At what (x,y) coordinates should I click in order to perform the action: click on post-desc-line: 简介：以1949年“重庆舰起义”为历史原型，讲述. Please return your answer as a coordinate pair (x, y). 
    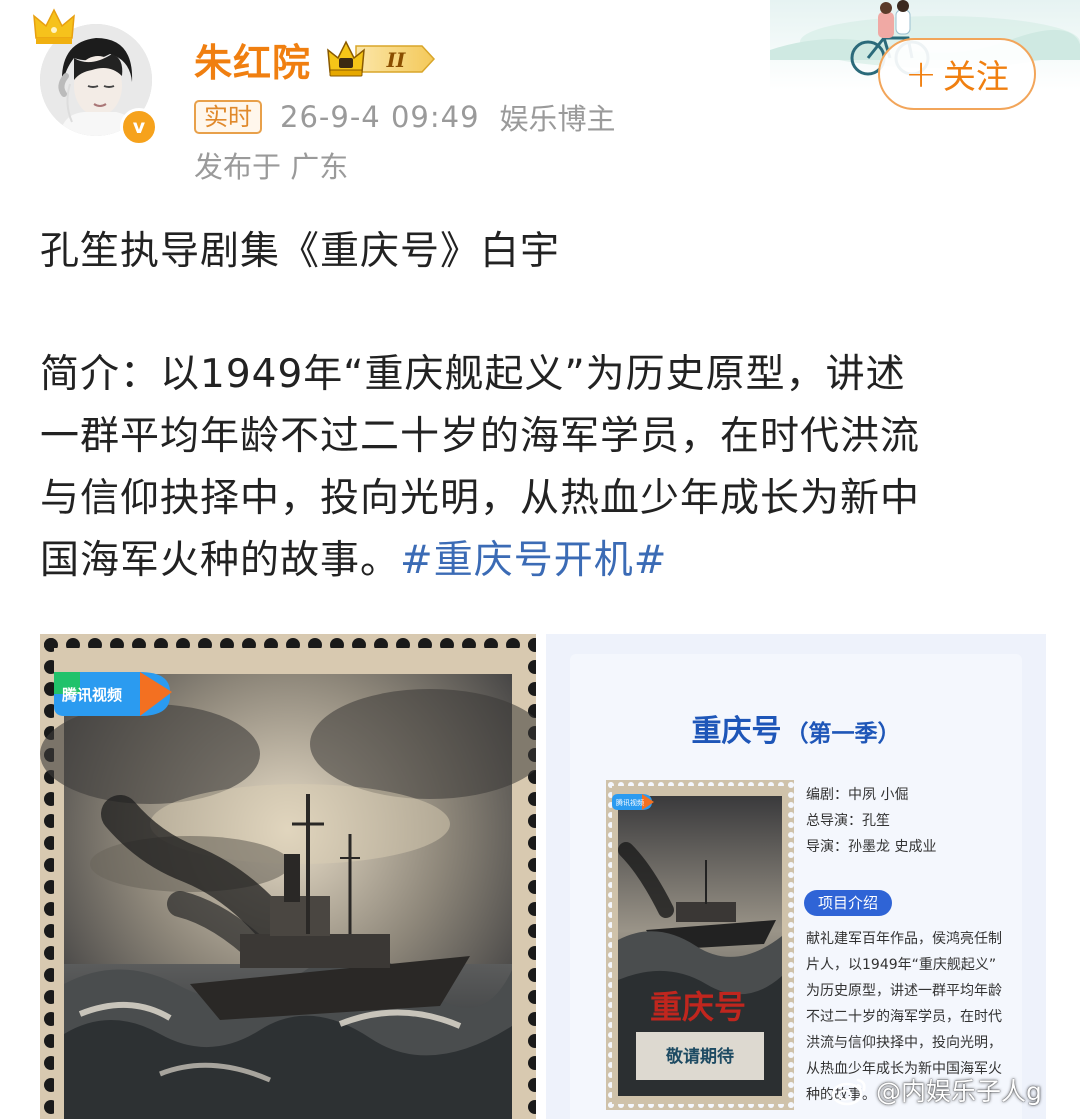
    Looking at the image, I should click on (473, 374).